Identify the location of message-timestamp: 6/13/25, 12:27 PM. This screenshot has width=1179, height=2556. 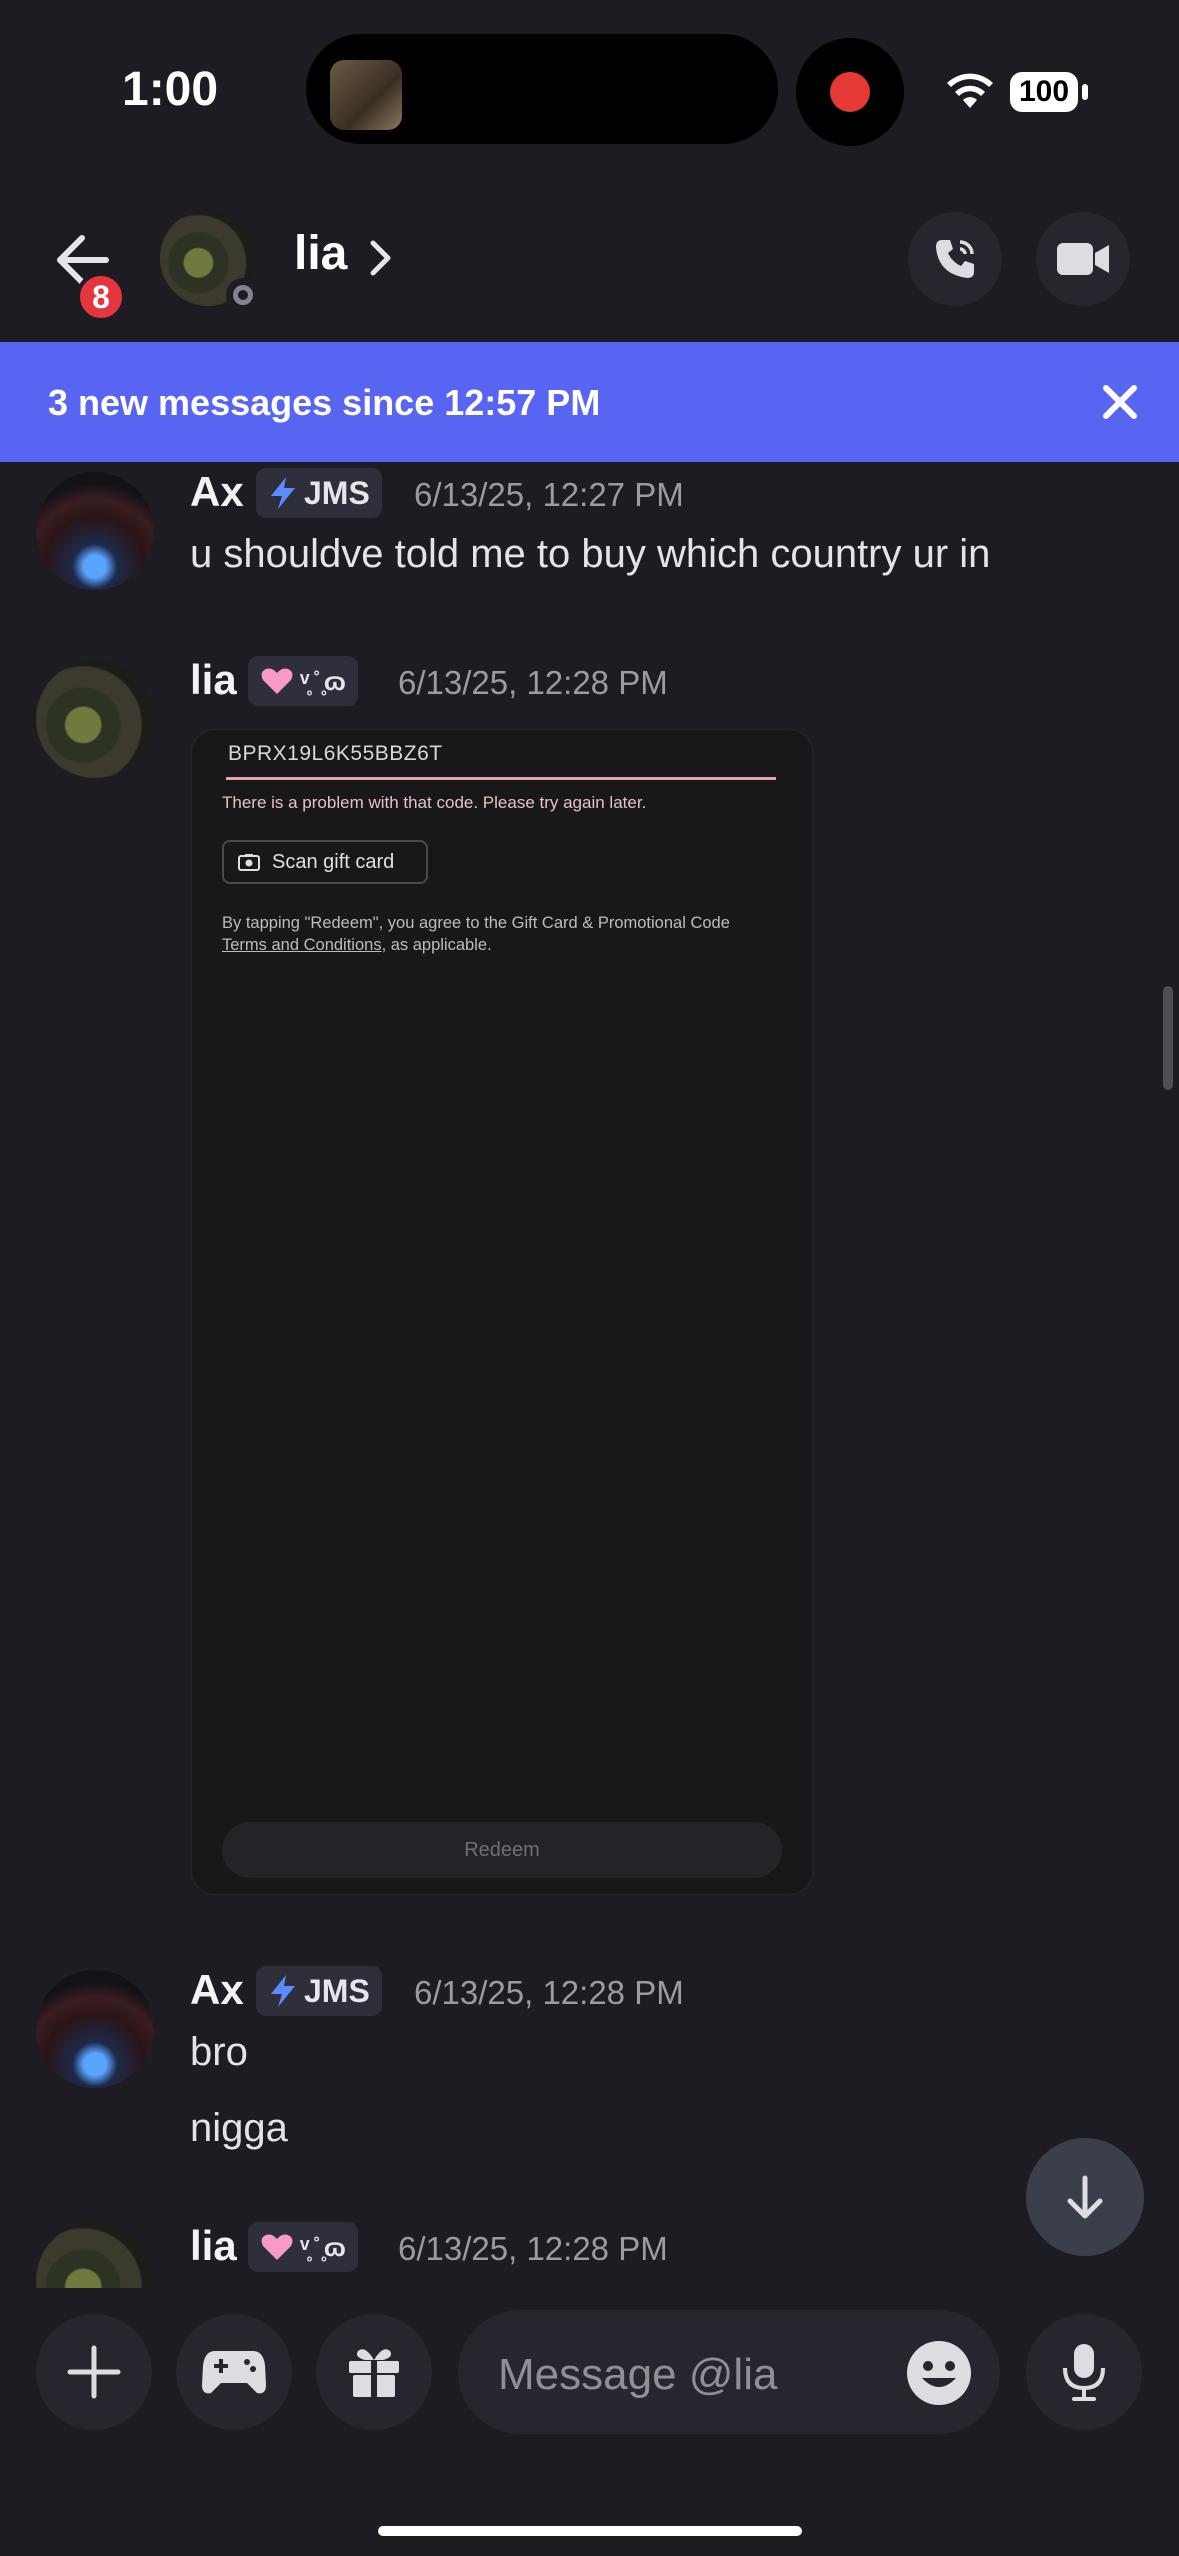
(549, 494).